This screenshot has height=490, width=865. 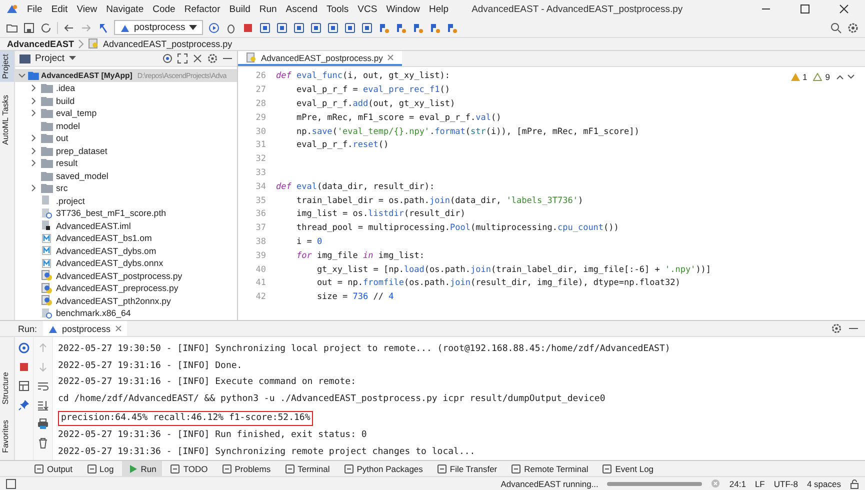 What do you see at coordinates (34, 9) in the screenshot?
I see `menu-item: File` at bounding box center [34, 9].